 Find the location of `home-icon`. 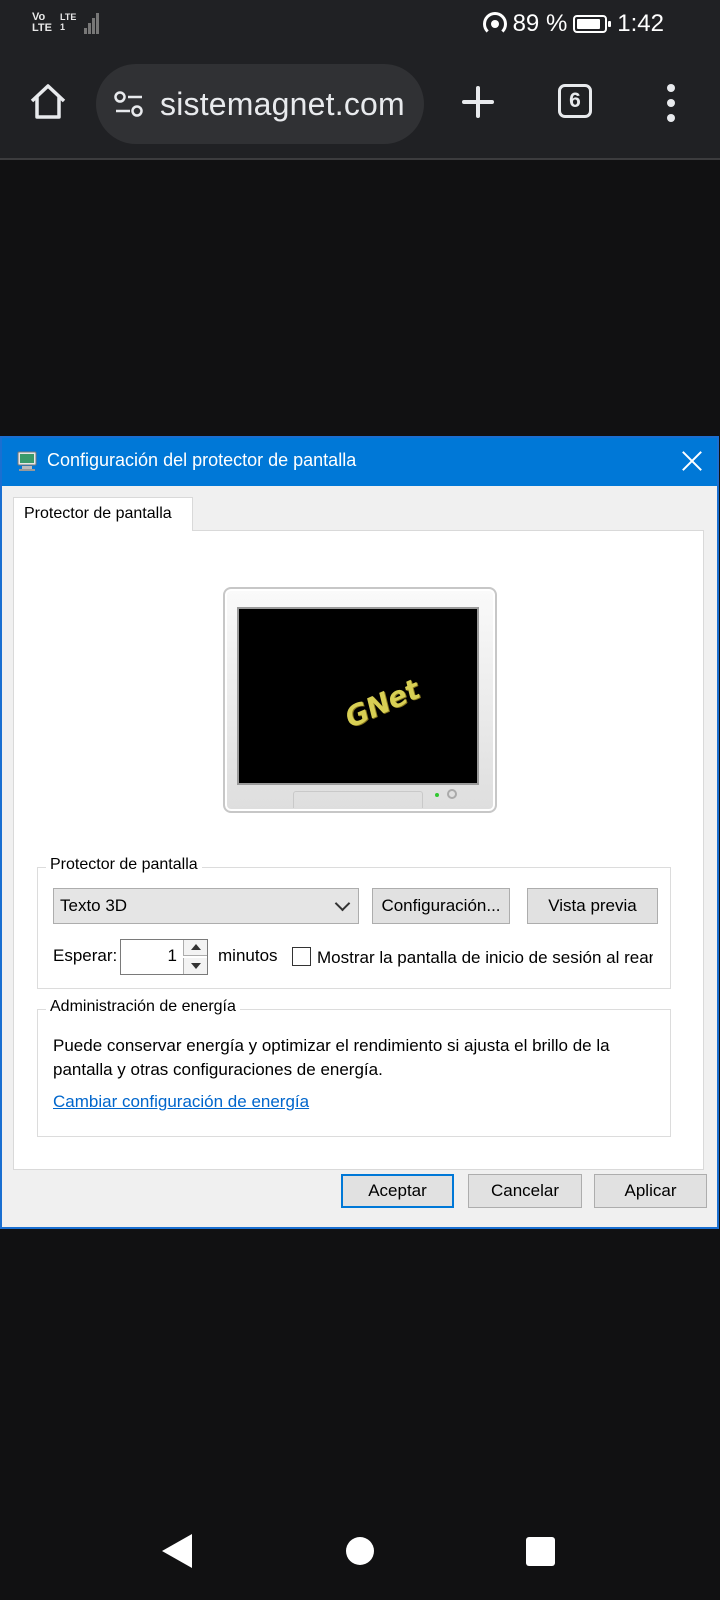

home-icon is located at coordinates (48, 102).